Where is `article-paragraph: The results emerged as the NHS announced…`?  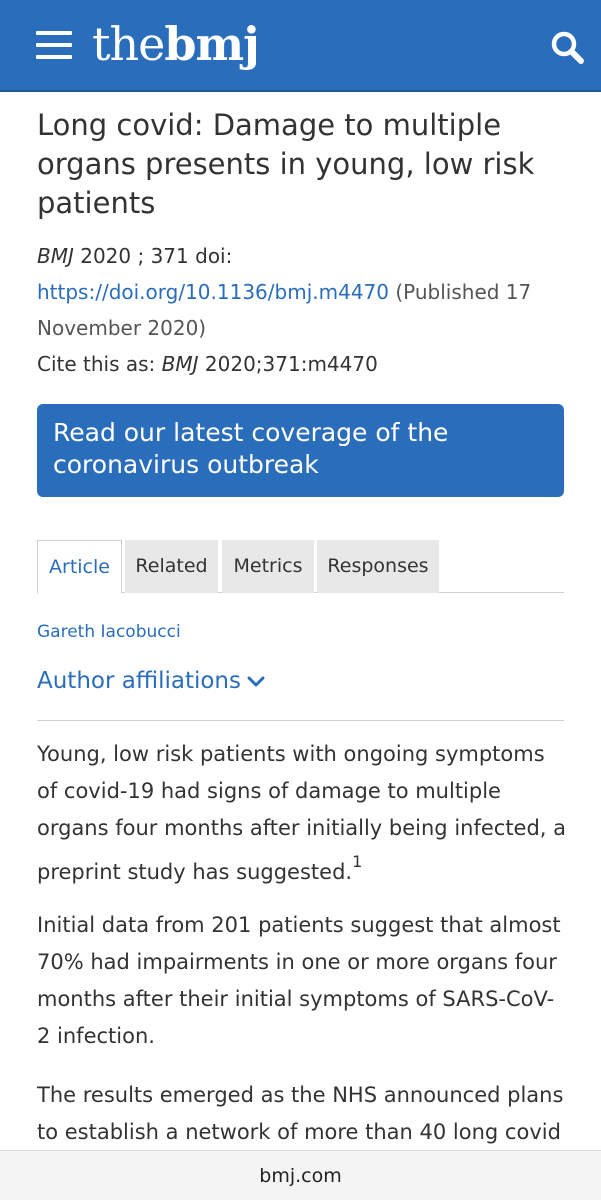 article-paragraph: The results emerged as the NHS announced… is located at coordinates (302, 1114).